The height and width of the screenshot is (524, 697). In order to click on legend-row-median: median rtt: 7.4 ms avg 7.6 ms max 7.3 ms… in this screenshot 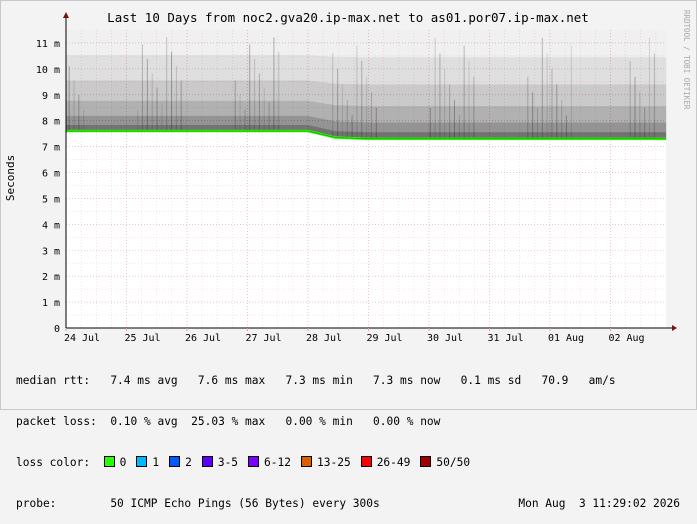, I will do `click(351, 381)`.